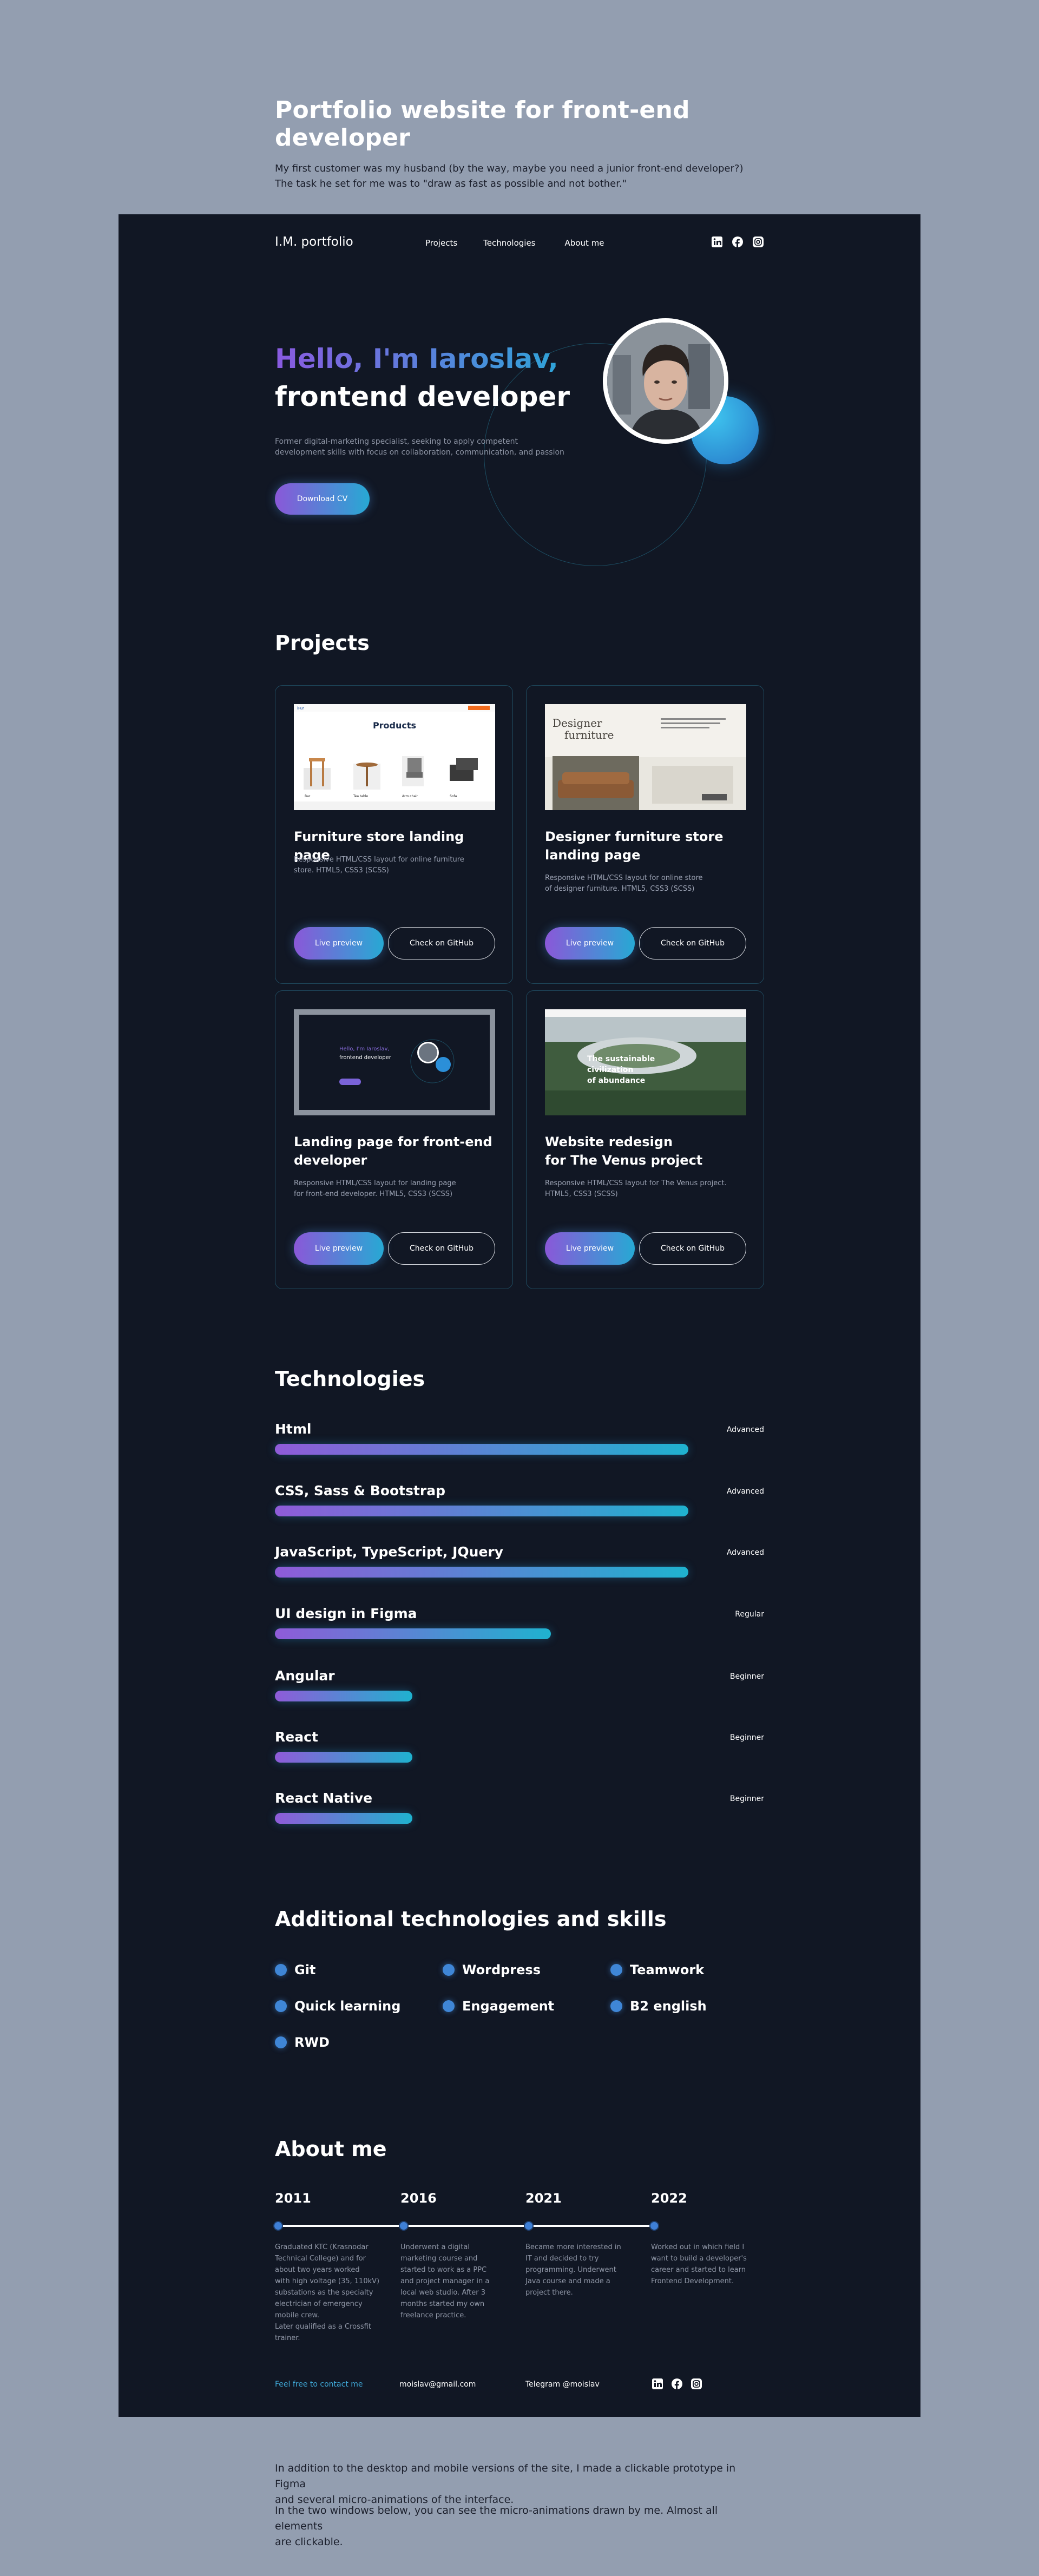 The width and height of the screenshot is (1039, 2576). I want to click on screenshot-heading-line: The sustainable, so click(621, 1059).